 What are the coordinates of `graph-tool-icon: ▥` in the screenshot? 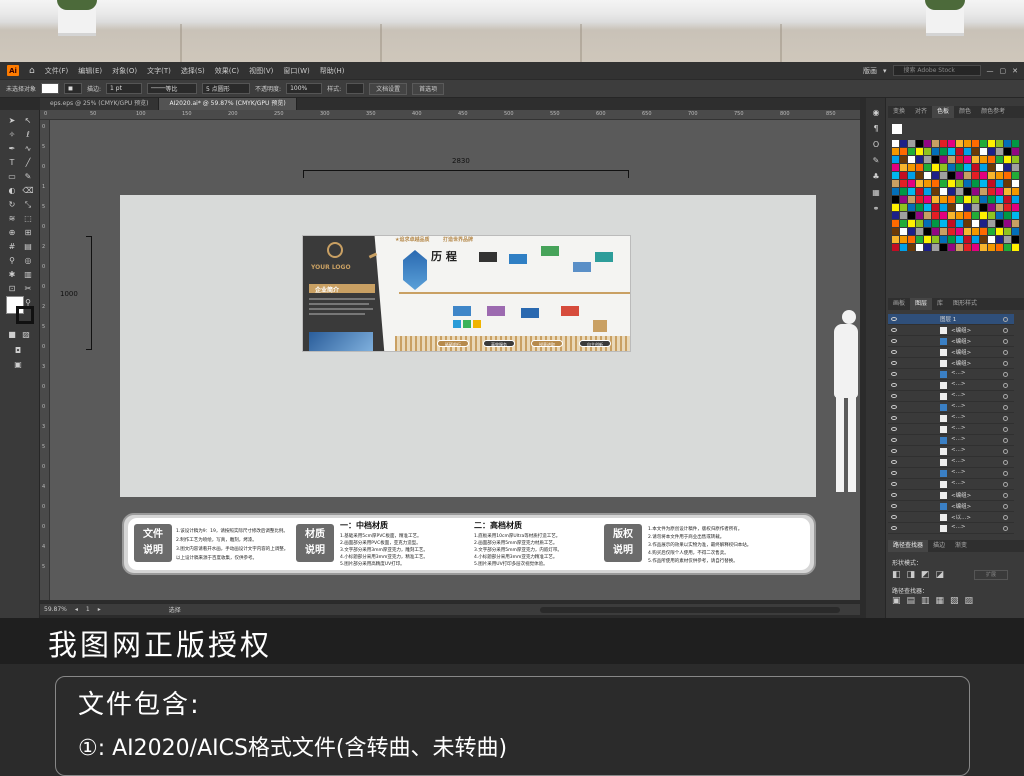 It's located at (28, 275).